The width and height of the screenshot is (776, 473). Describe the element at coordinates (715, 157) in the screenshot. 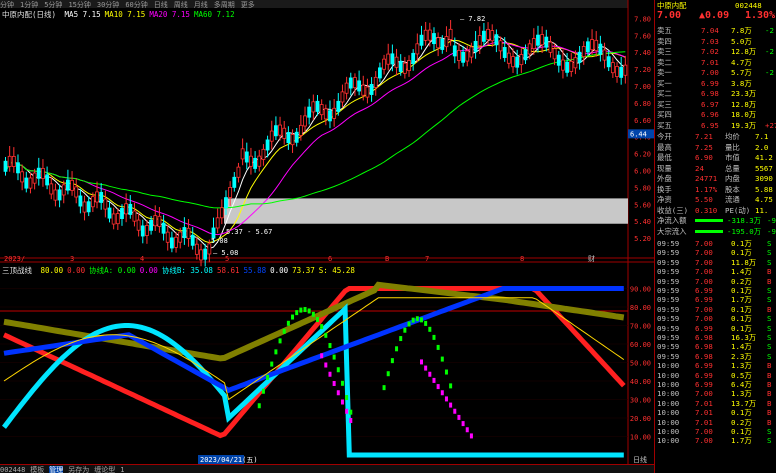

I see `stat-row: 最低 6.90 市值 41.2` at that location.